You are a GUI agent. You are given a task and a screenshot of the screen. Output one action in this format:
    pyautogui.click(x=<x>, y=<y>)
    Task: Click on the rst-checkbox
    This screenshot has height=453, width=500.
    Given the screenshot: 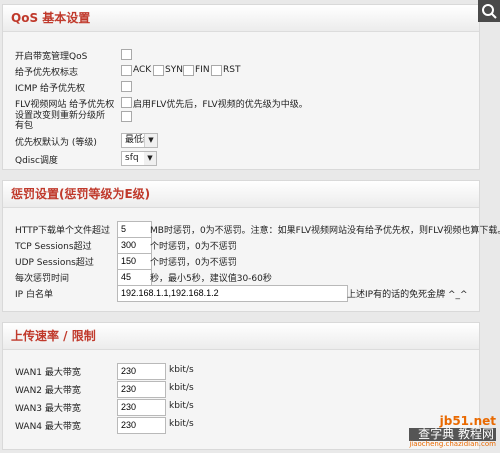 What is the action you would take?
    pyautogui.click(x=216, y=70)
    